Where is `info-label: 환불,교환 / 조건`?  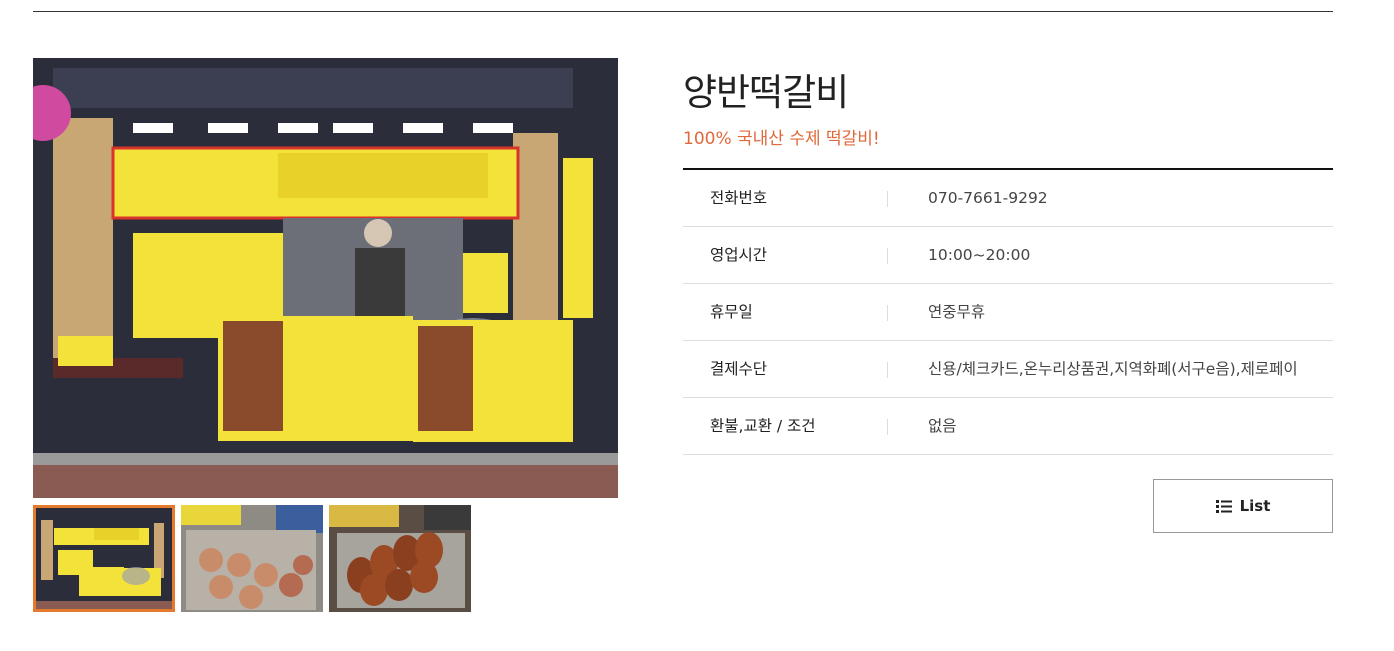
info-label: 환불,교환 / 조건 is located at coordinates (763, 426).